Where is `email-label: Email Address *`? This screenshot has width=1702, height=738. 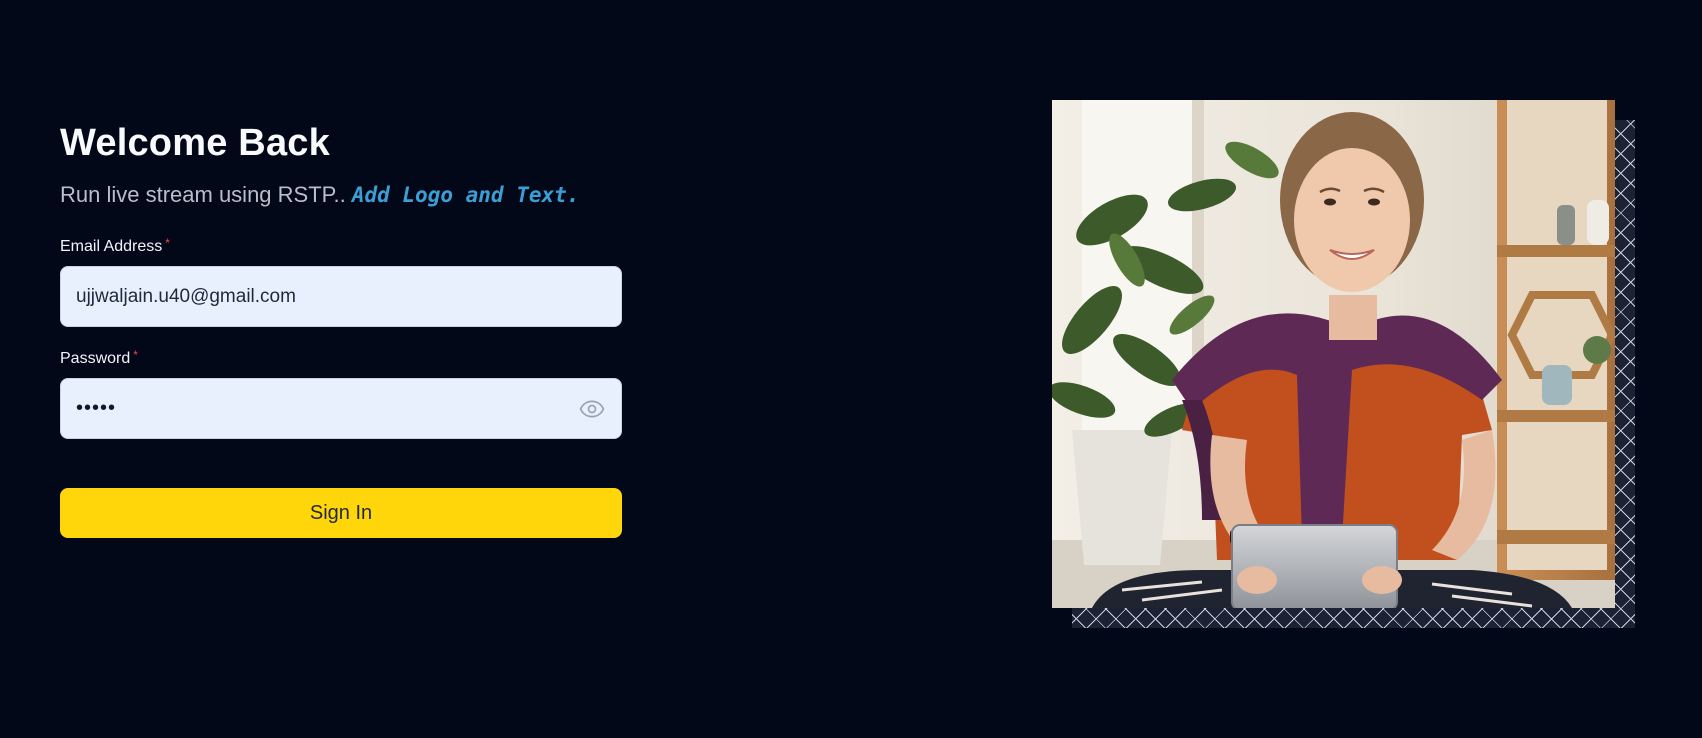
email-label: Email Address * is located at coordinates (341, 246).